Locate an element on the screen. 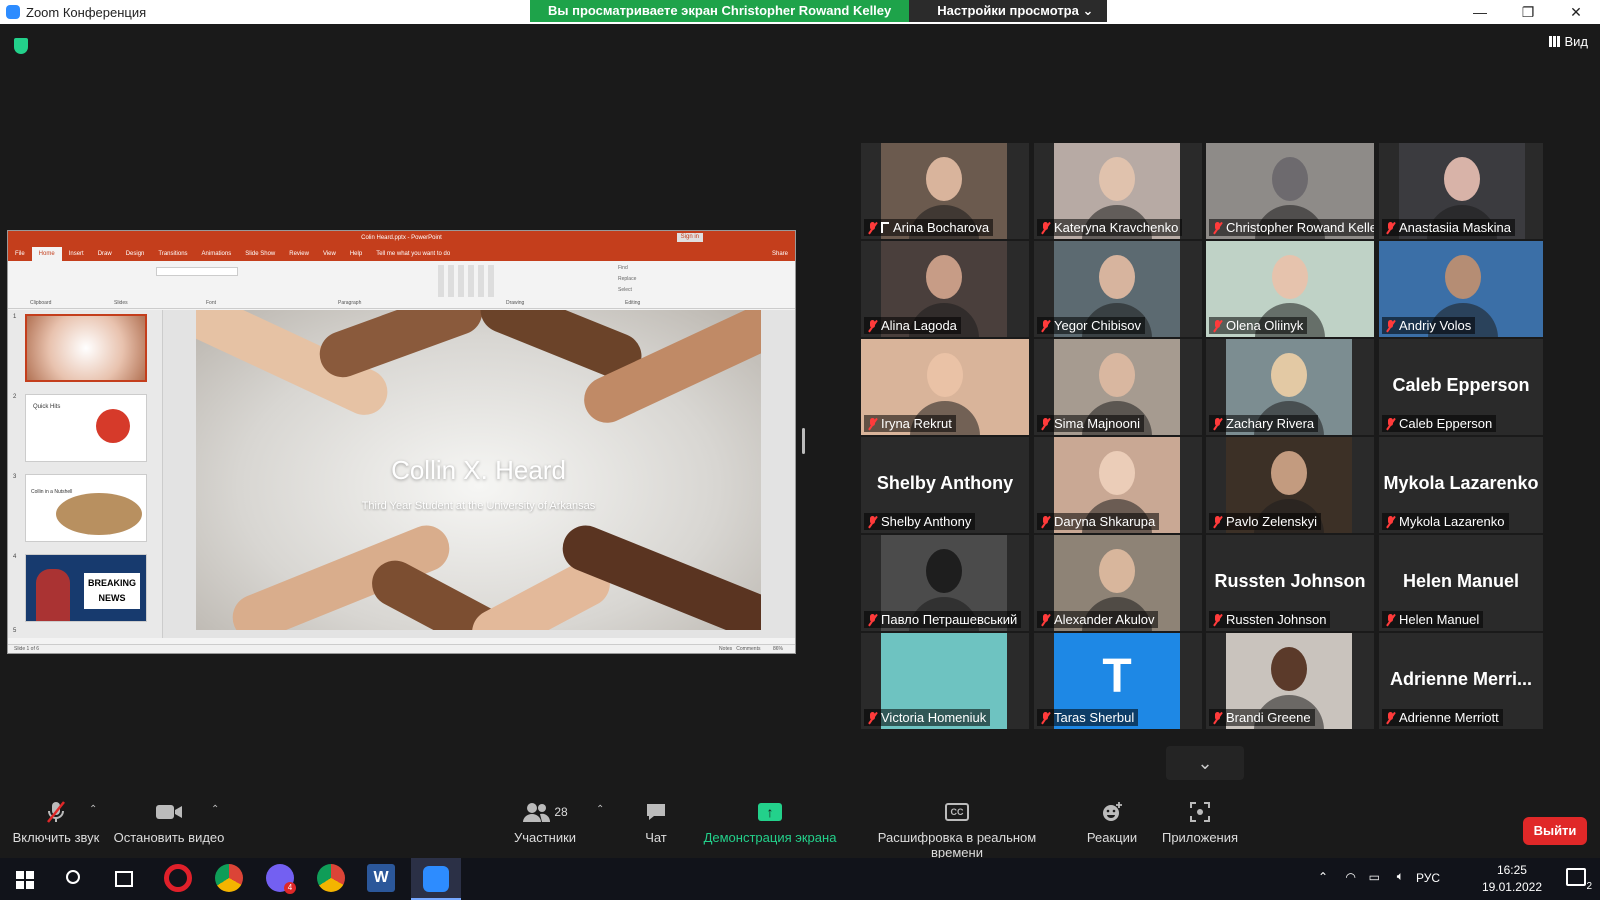 Image resolution: width=1600 pixels, height=900 pixels. participant-tile: Caleb Epperson Caleb Epperson is located at coordinates (1461, 387).